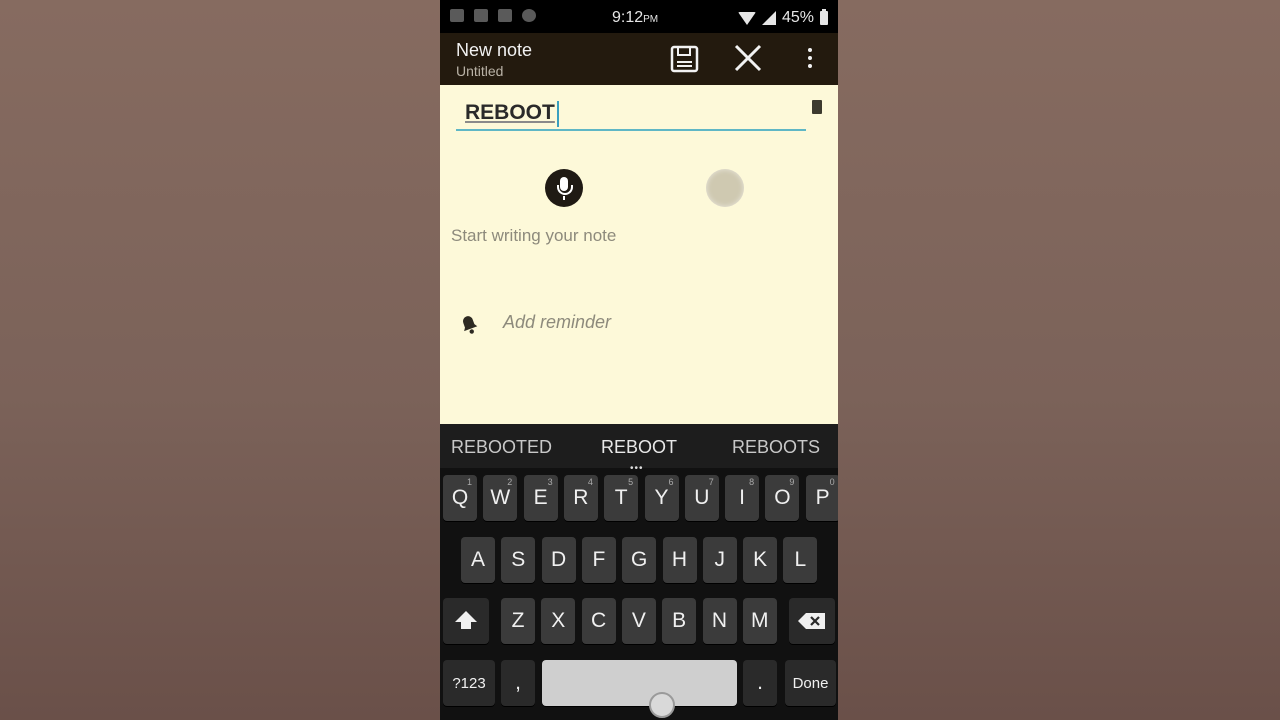  I want to click on key-u-label: U, so click(702, 497).